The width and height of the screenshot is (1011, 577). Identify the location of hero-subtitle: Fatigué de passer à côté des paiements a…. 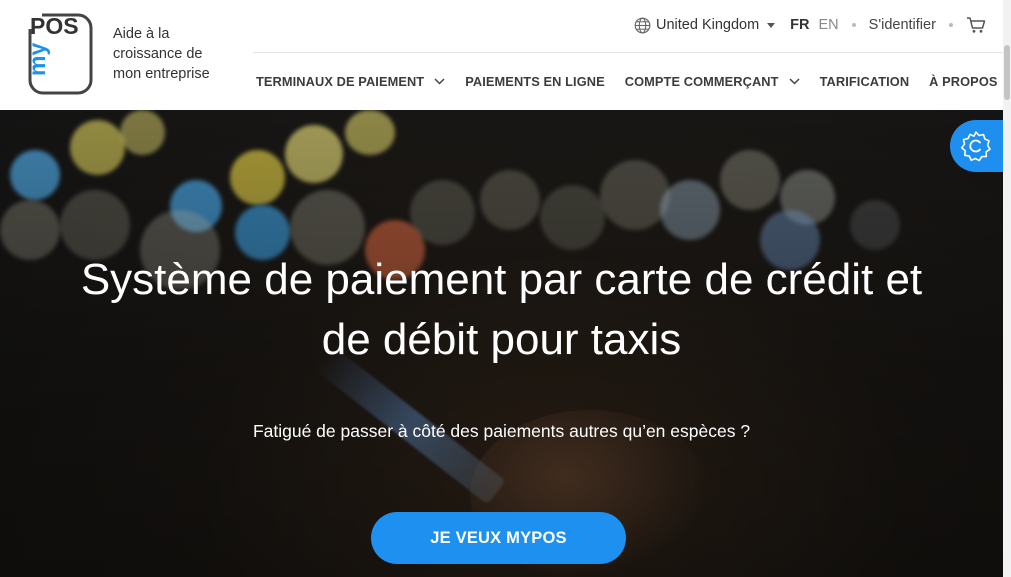
(501, 431).